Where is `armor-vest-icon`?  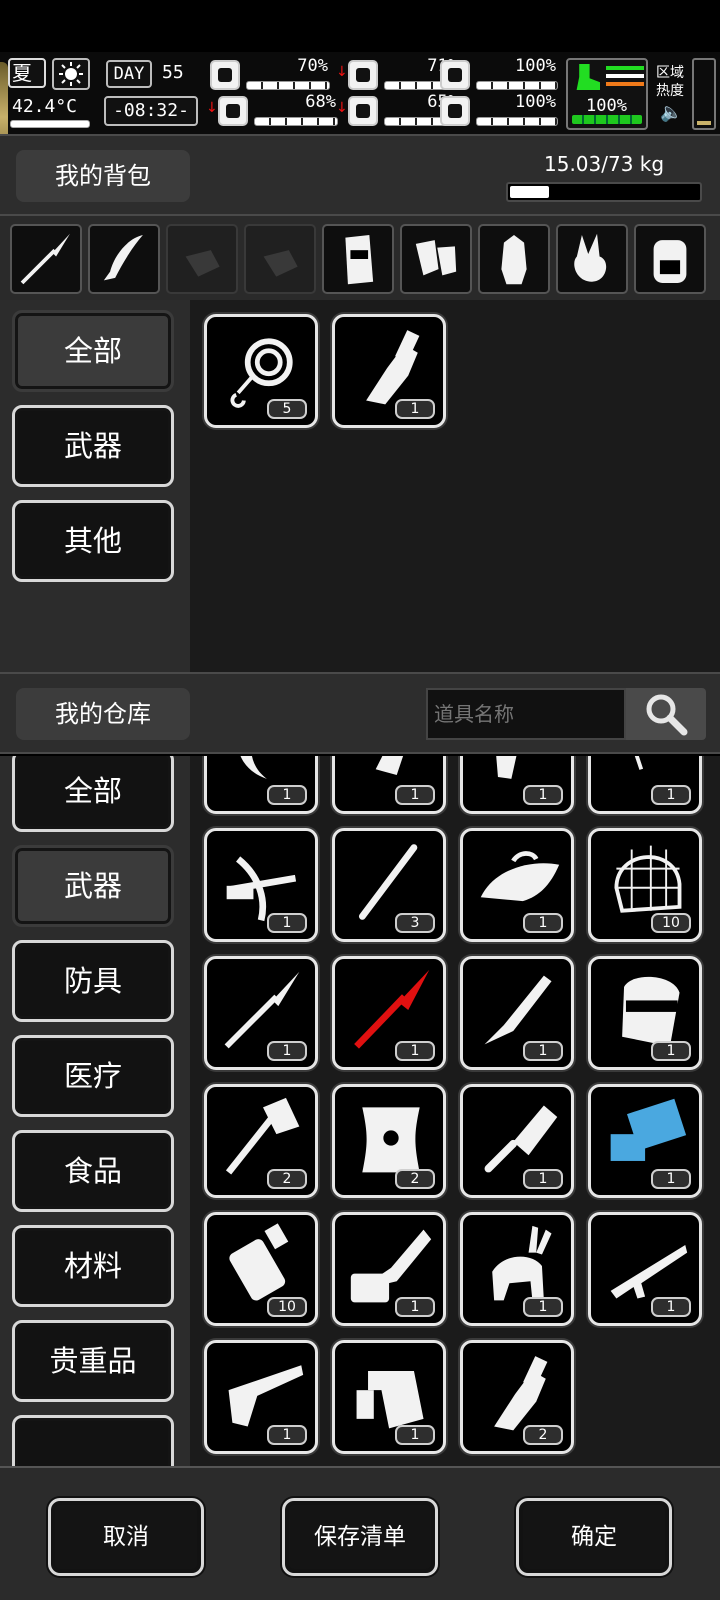 armor-vest-icon is located at coordinates (359, 260).